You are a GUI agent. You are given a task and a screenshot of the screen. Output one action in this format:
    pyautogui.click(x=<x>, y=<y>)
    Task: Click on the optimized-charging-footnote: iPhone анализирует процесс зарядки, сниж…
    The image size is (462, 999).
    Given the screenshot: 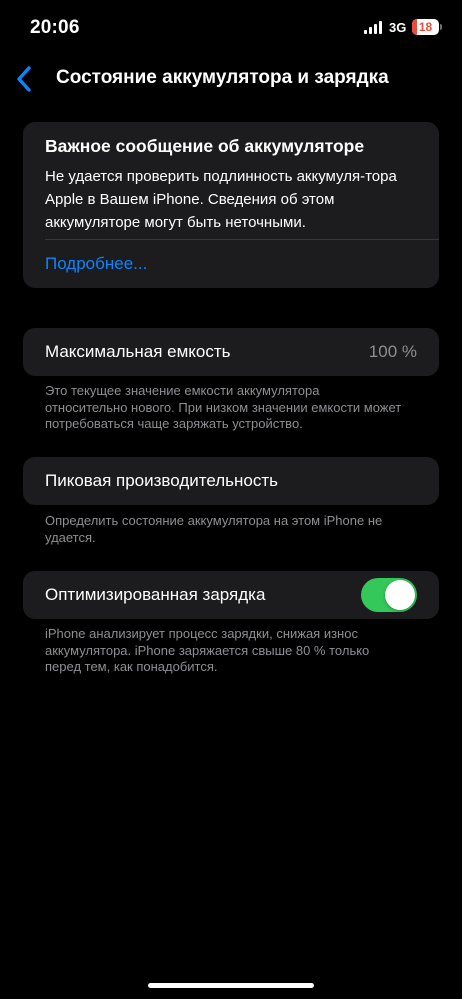 What is the action you would take?
    pyautogui.click(x=207, y=650)
    